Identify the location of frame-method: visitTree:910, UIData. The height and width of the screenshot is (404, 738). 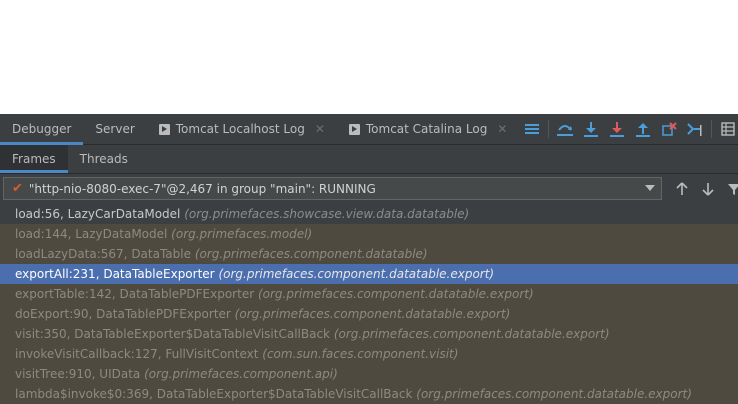
(78, 374).